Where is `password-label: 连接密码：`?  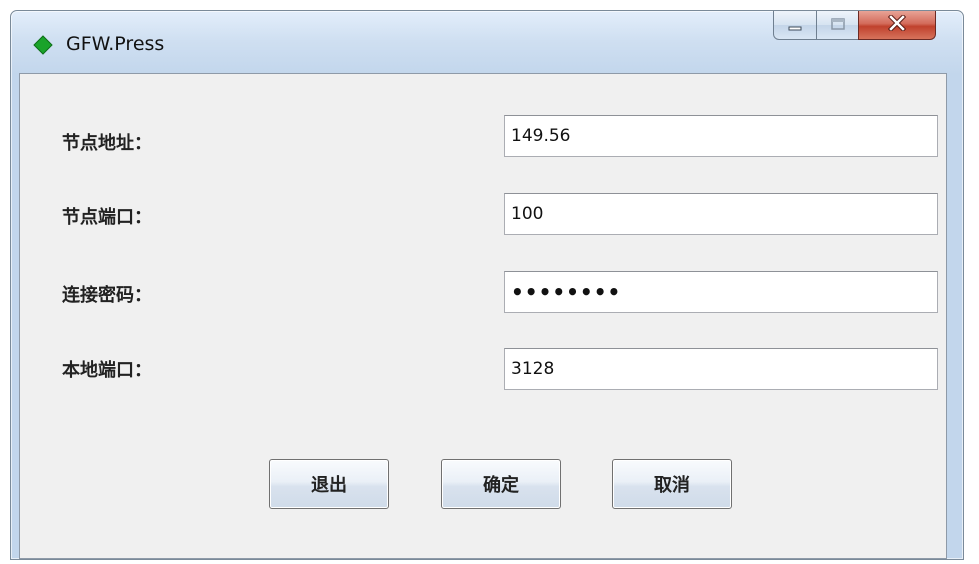
password-label: 连接密码： is located at coordinates (107, 295).